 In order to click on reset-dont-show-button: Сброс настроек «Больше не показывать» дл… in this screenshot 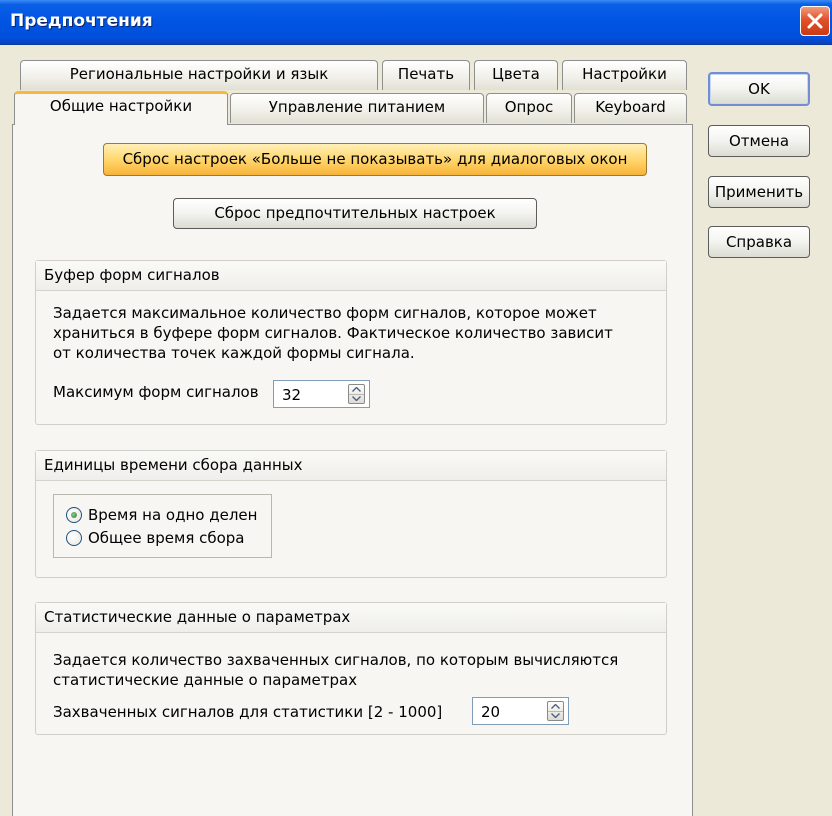, I will do `click(375, 159)`.